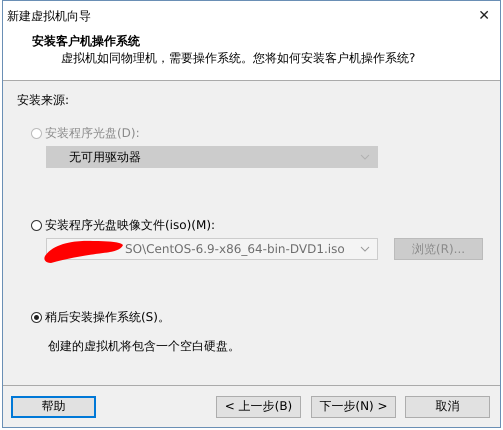  Describe the element at coordinates (53, 407) in the screenshot. I see `wizard-button: 帮助` at that location.